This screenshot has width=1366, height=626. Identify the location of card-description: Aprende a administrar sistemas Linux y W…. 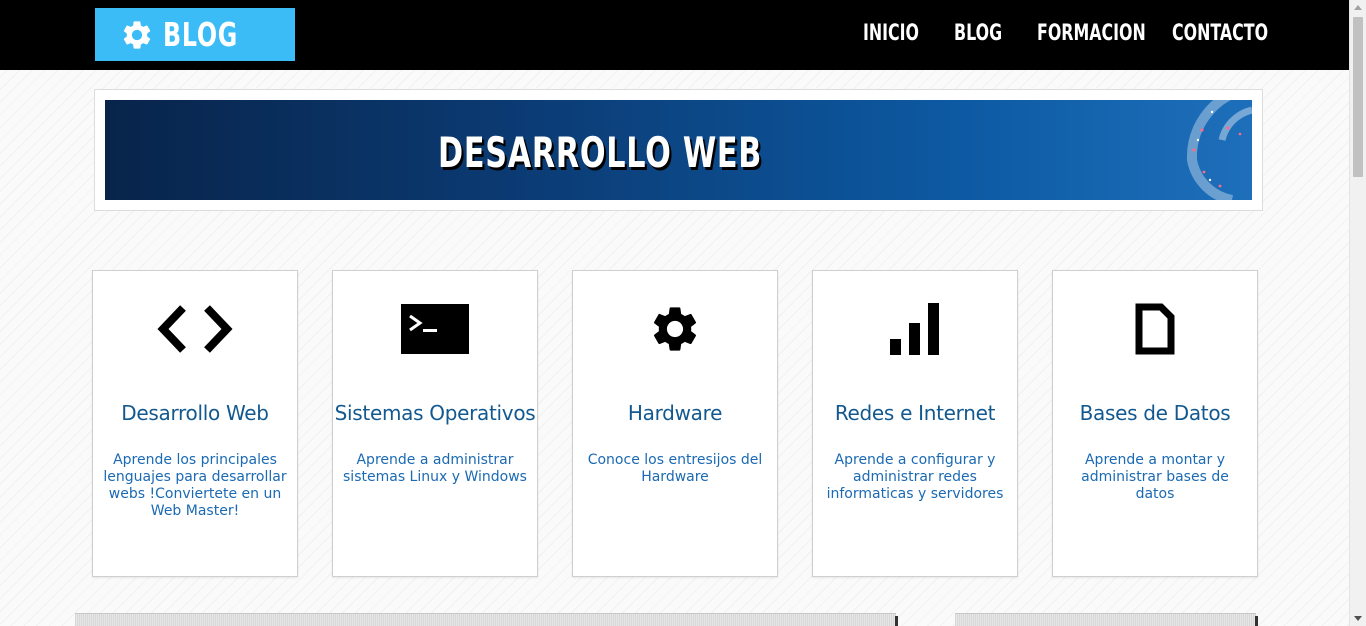
(435, 468).